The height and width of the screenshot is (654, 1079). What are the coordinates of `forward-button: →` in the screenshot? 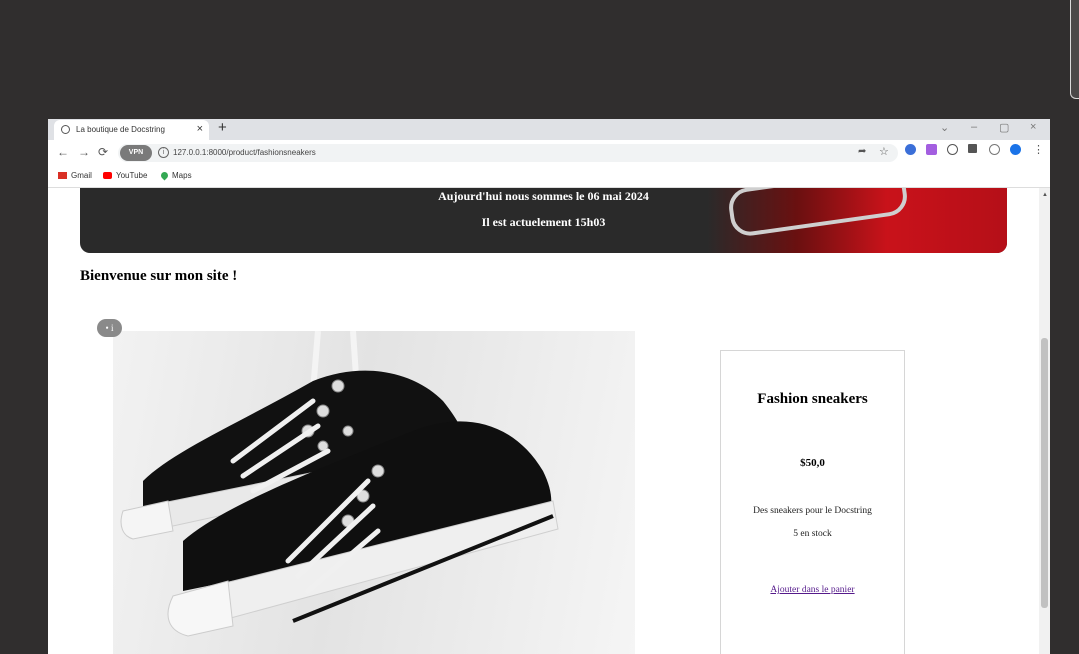 It's located at (84, 152).